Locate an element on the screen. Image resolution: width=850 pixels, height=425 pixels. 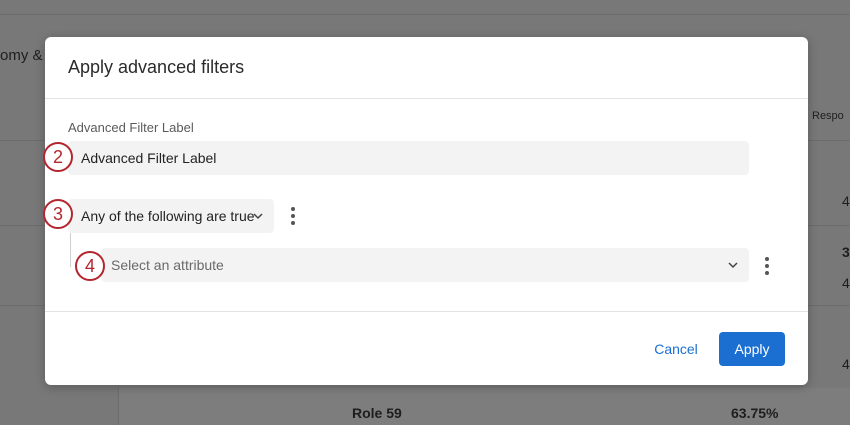
condition-dropdown: Any of the following are true is located at coordinates (171, 216).